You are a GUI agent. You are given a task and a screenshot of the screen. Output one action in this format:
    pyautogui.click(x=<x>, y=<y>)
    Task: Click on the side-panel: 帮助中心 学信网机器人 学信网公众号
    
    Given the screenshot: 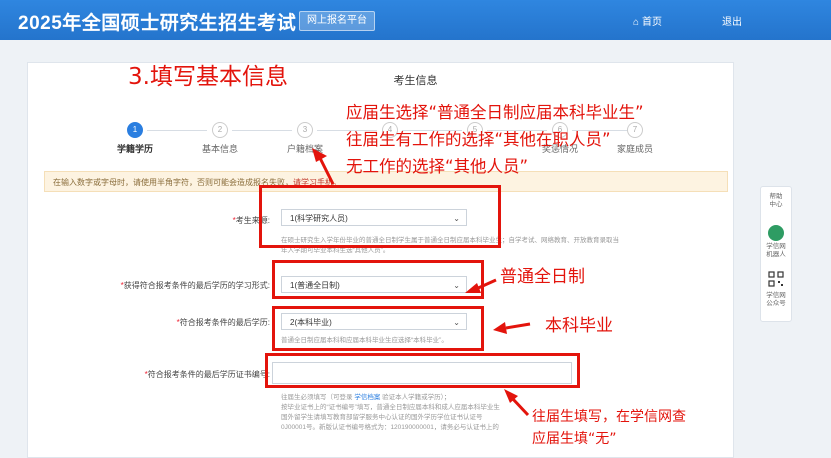 What is the action you would take?
    pyautogui.click(x=776, y=254)
    